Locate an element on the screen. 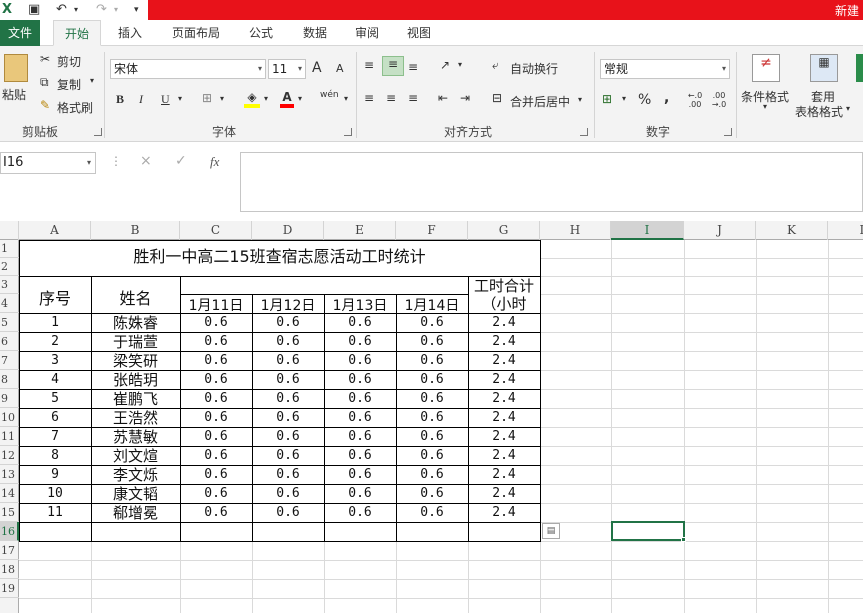  row-header-9: 9 is located at coordinates (9, 398).